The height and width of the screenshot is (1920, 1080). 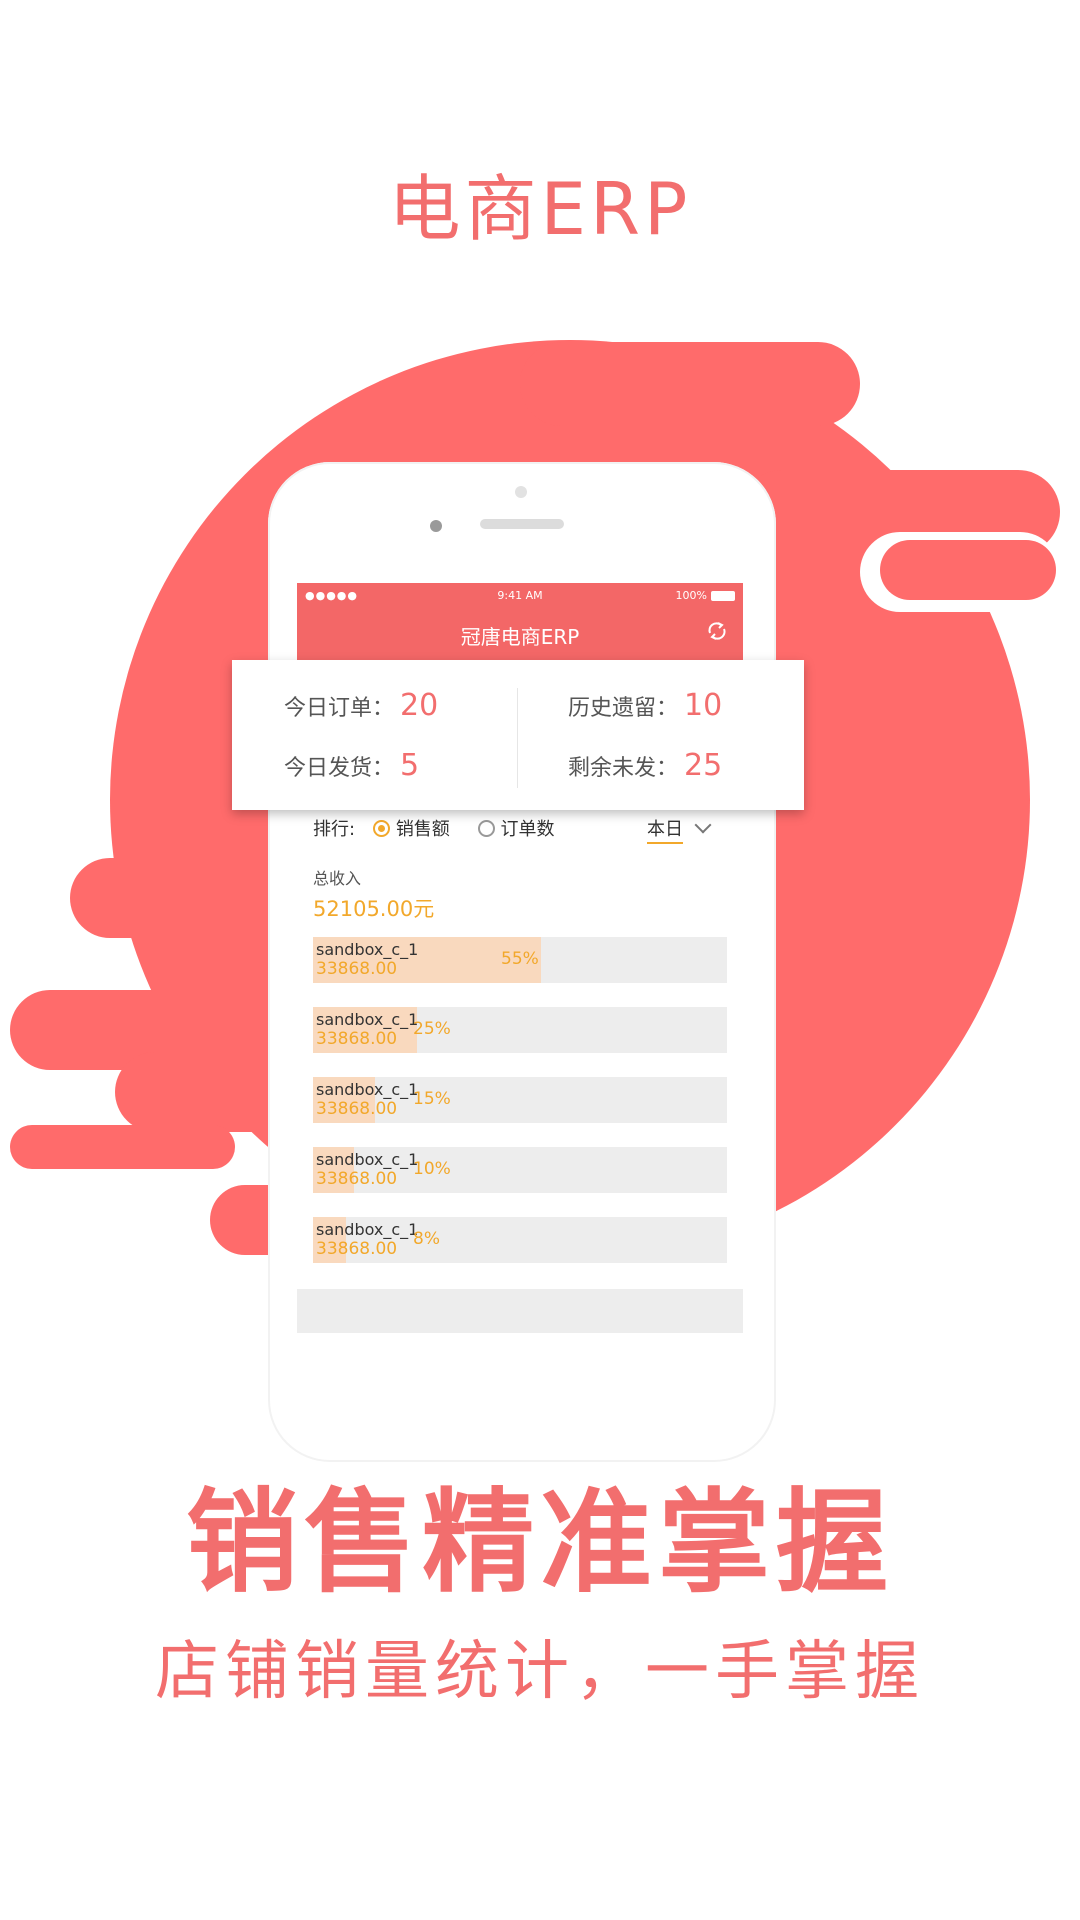 I want to click on stat-today-orders: 今日订单： 20, so click(x=361, y=705).